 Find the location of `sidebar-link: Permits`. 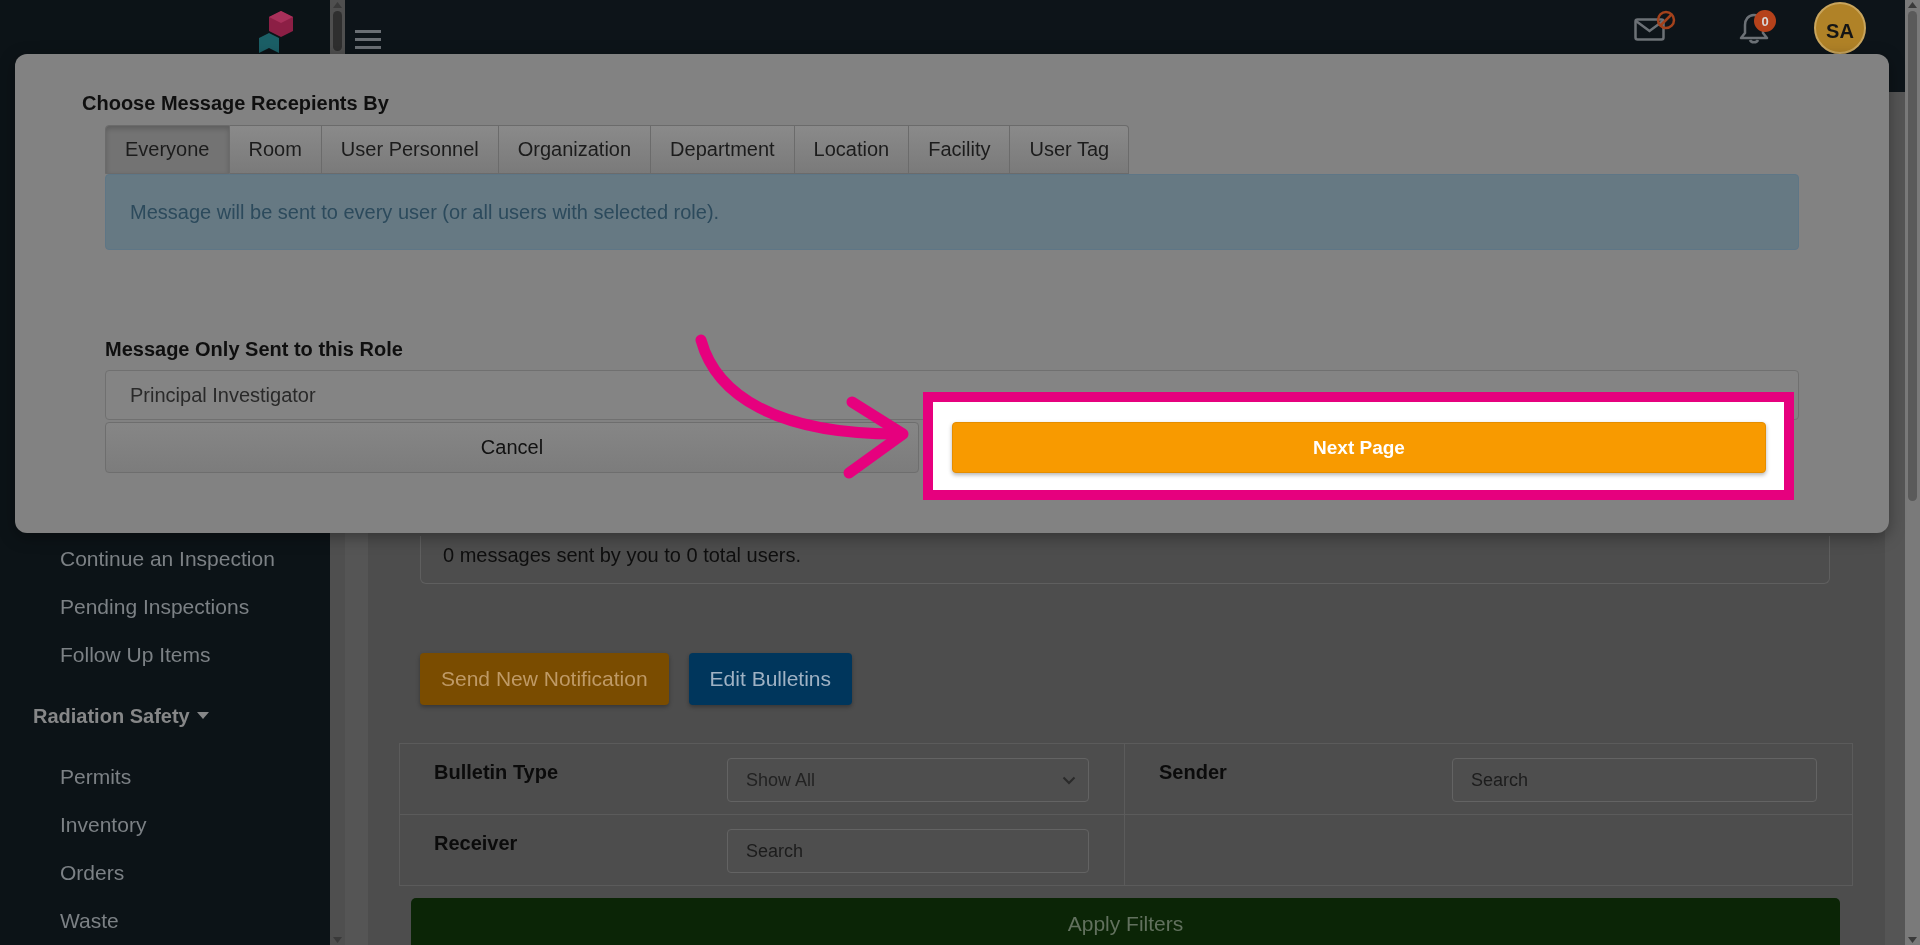

sidebar-link: Permits is located at coordinates (165, 777).